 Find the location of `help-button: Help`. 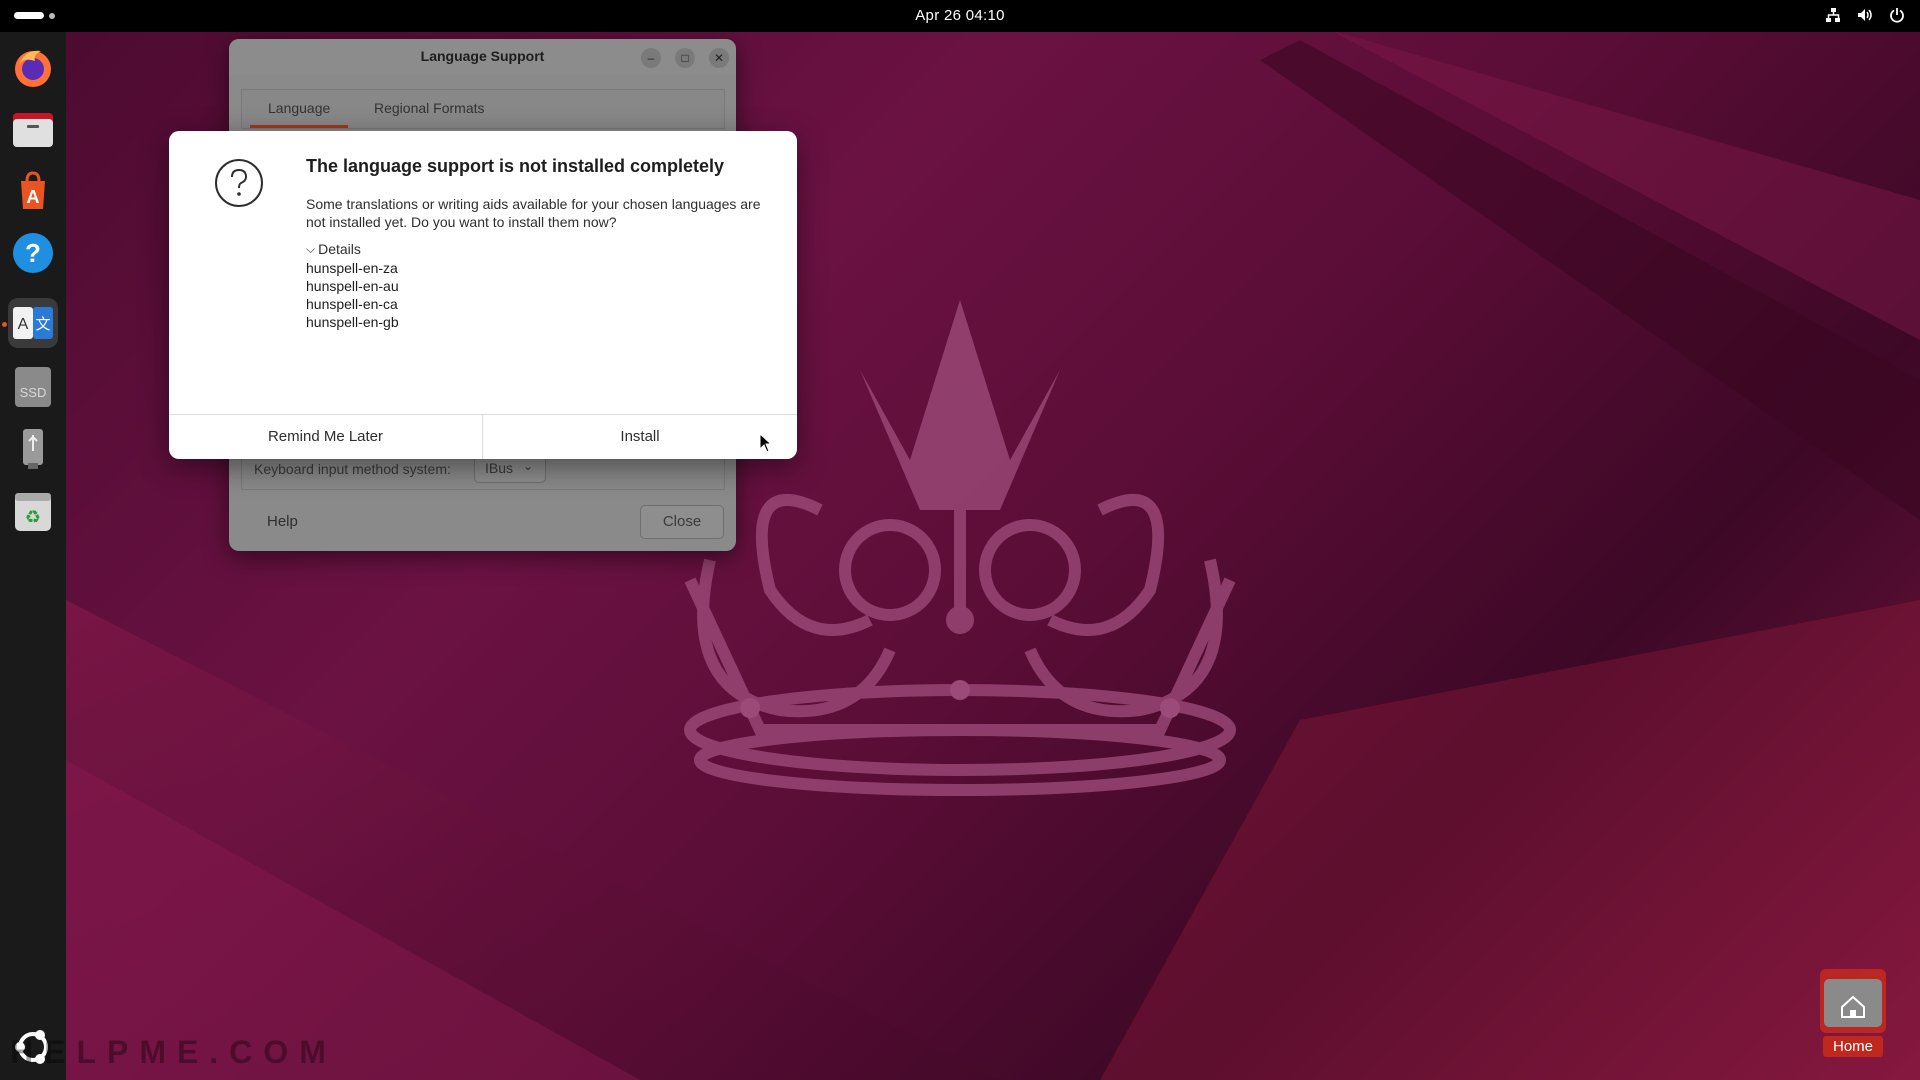

help-button: Help is located at coordinates (282, 521).